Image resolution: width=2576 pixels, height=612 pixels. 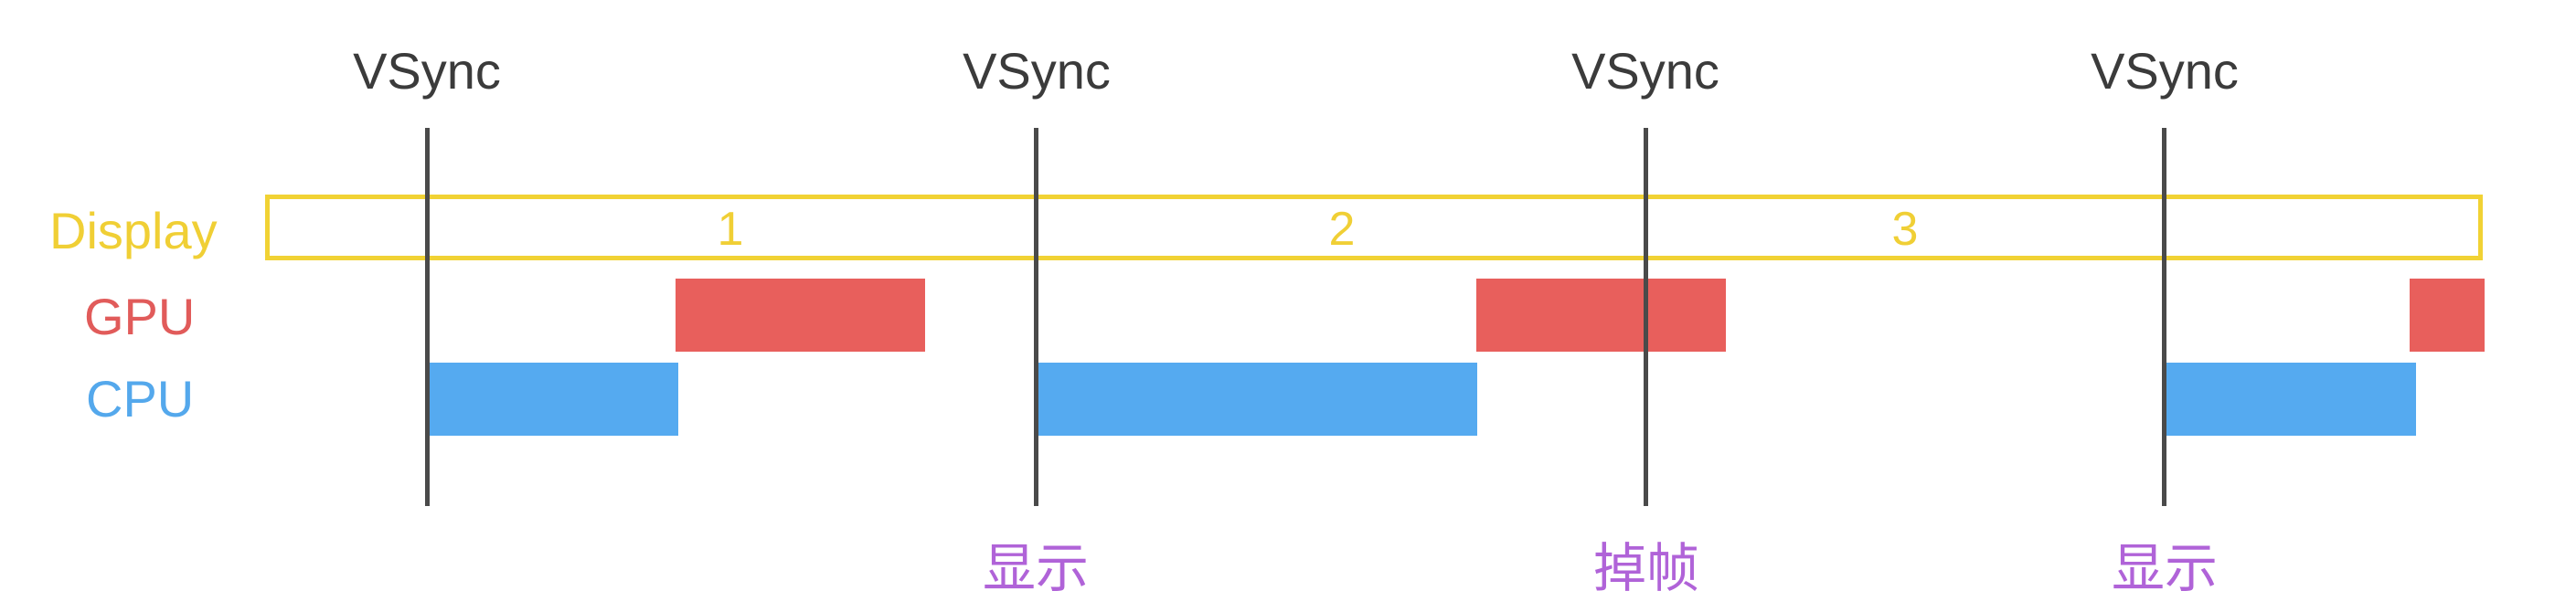 What do you see at coordinates (140, 398) in the screenshot?
I see `cpu-row-label: CPU` at bounding box center [140, 398].